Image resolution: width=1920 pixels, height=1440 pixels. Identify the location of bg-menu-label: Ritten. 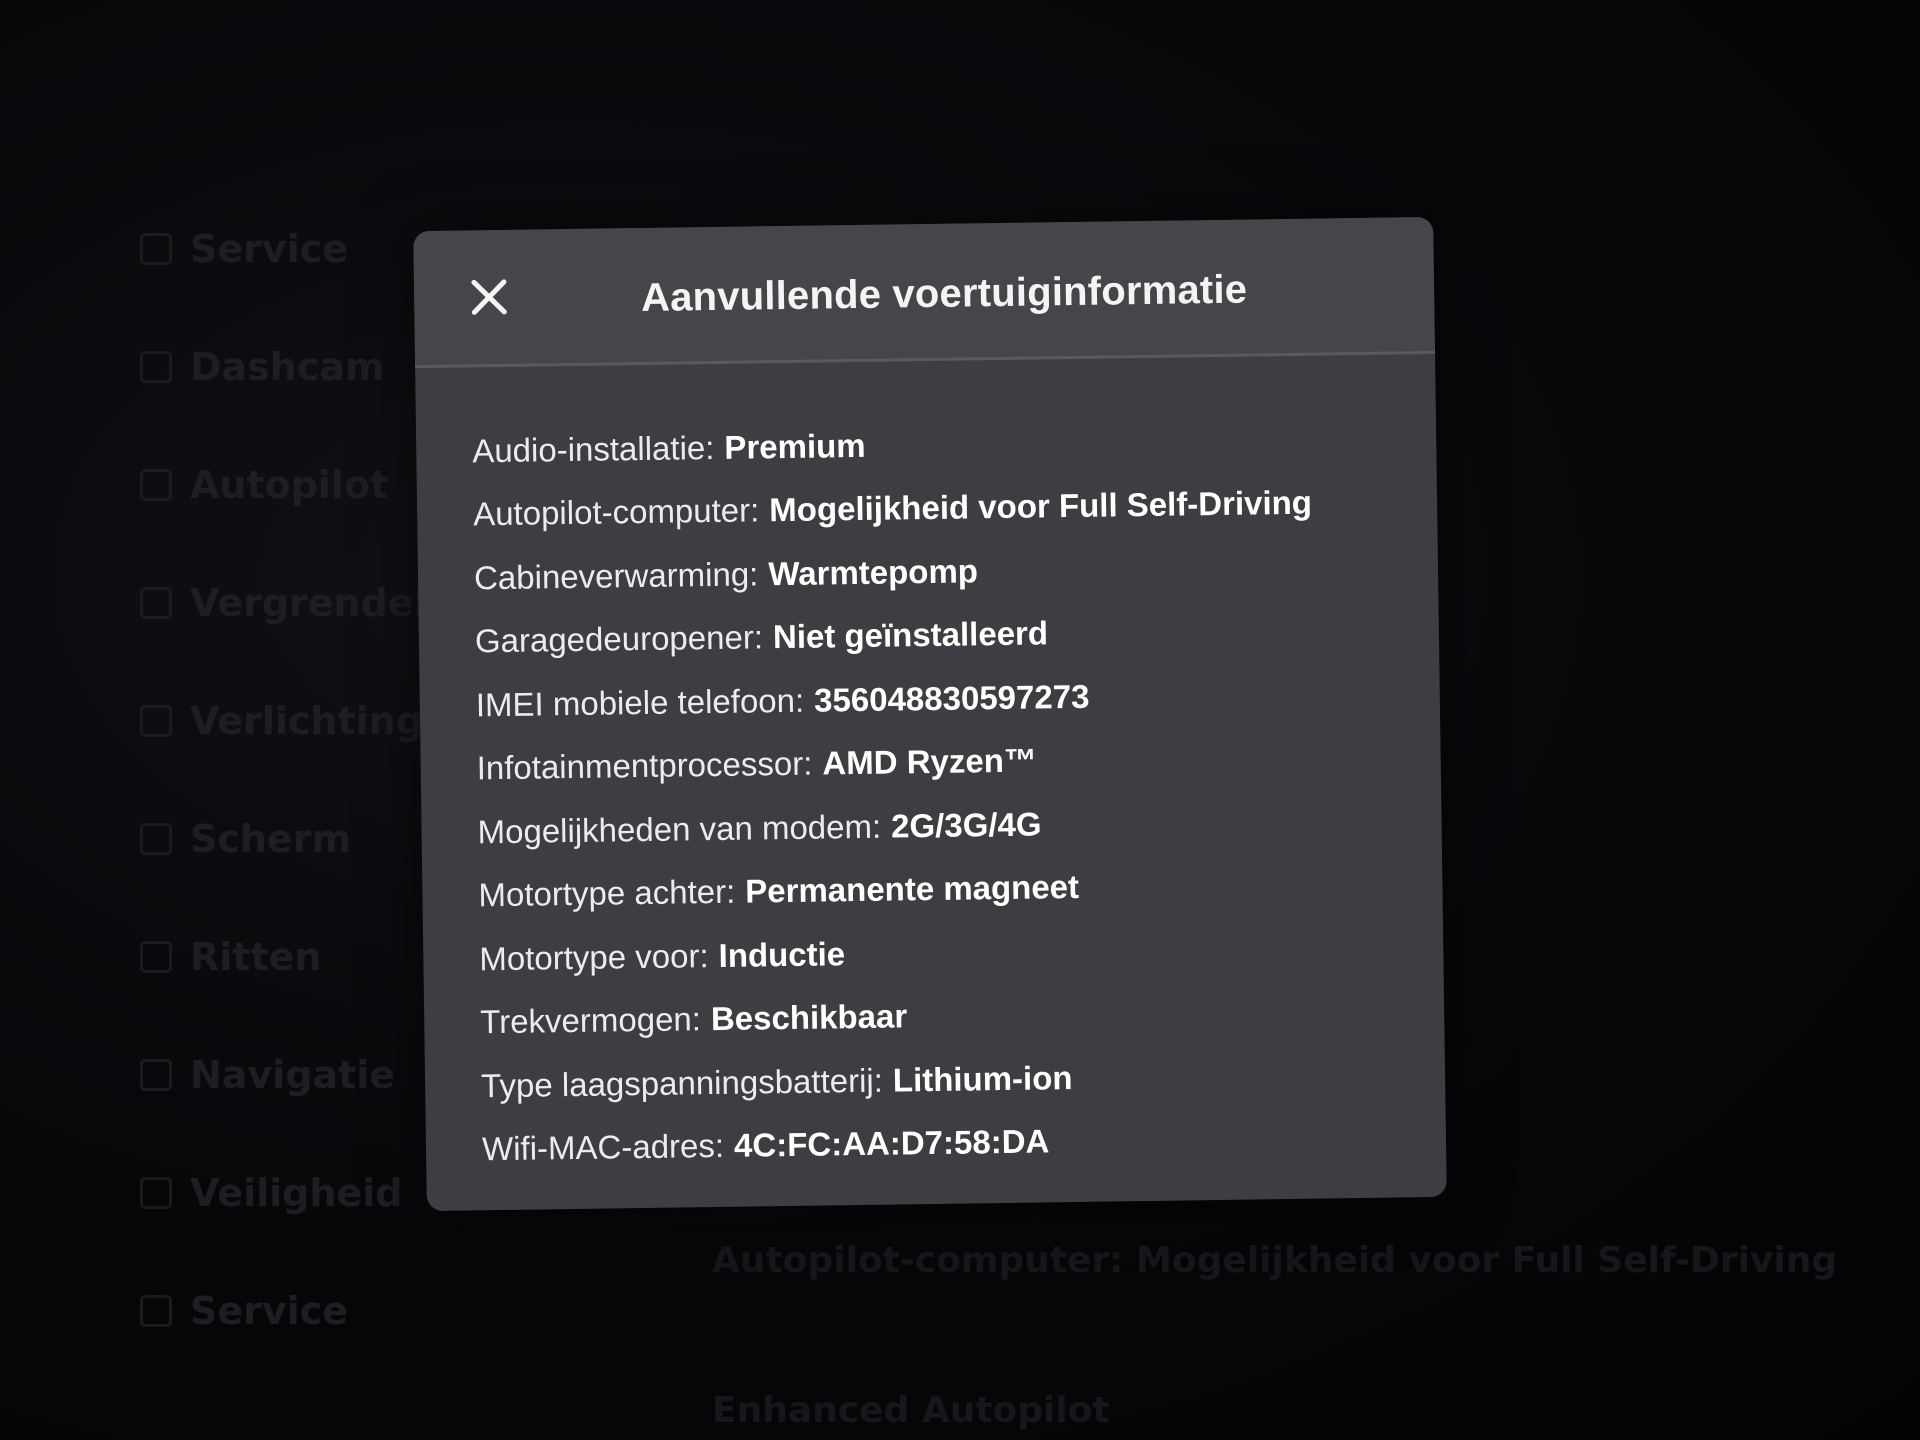
(256, 957).